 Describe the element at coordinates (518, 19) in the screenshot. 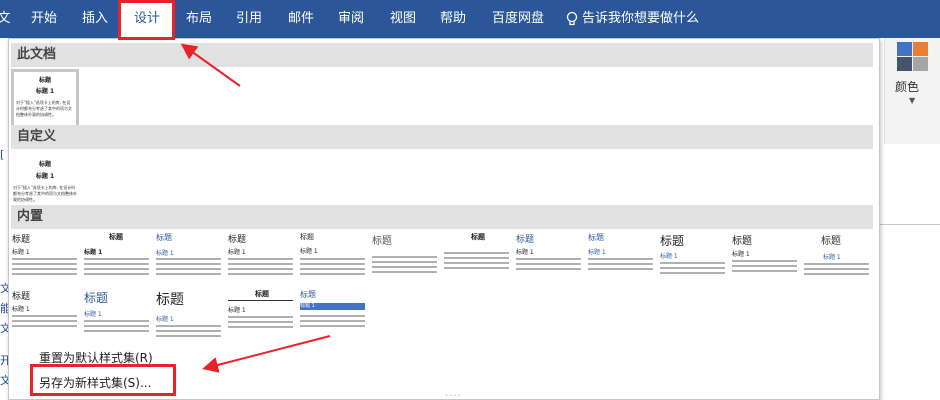

I see `tab-baidu-netdisk: 百度网盘` at that location.